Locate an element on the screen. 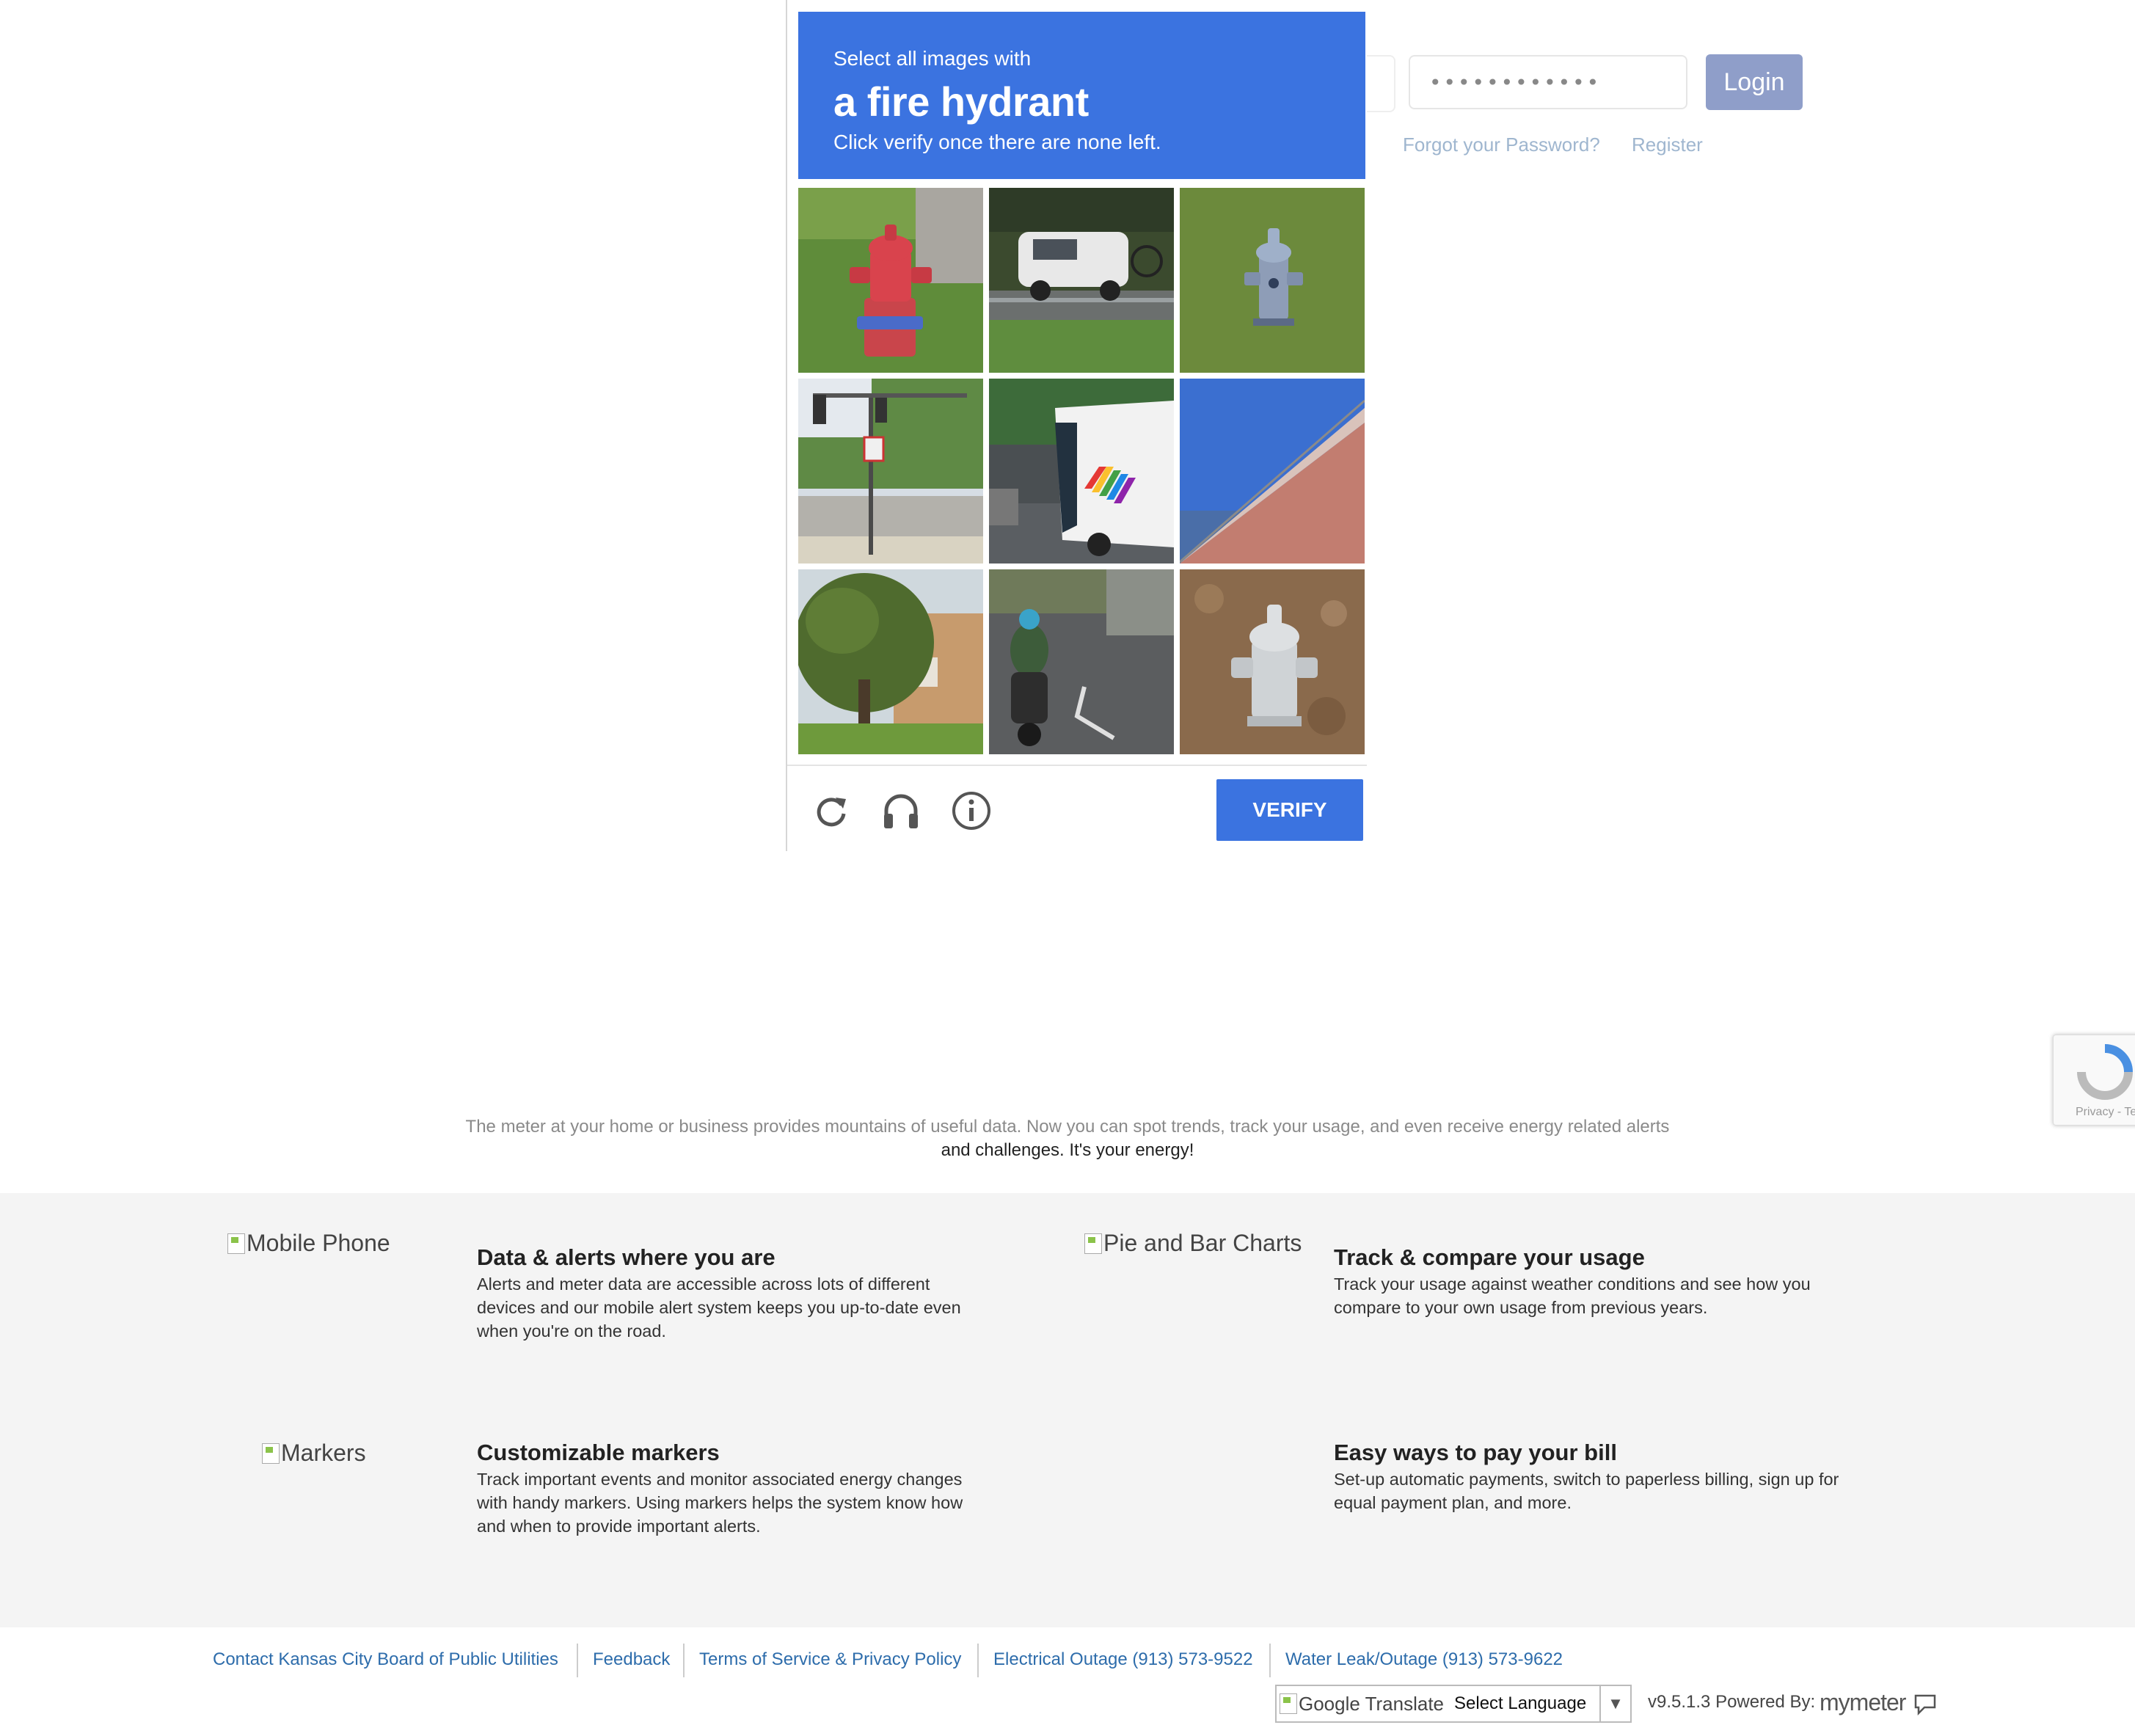 This screenshot has width=2135, height=1736. motorcycle-image is located at coordinates (1081, 661).